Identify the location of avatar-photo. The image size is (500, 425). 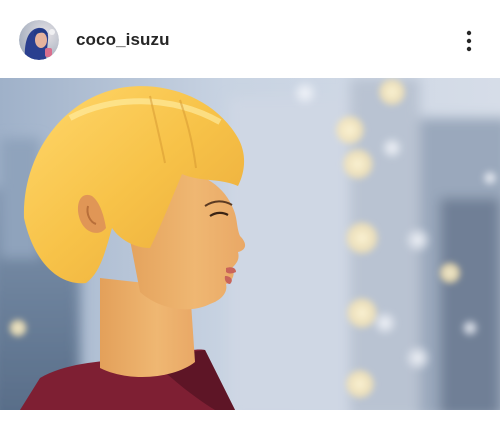
(39, 40).